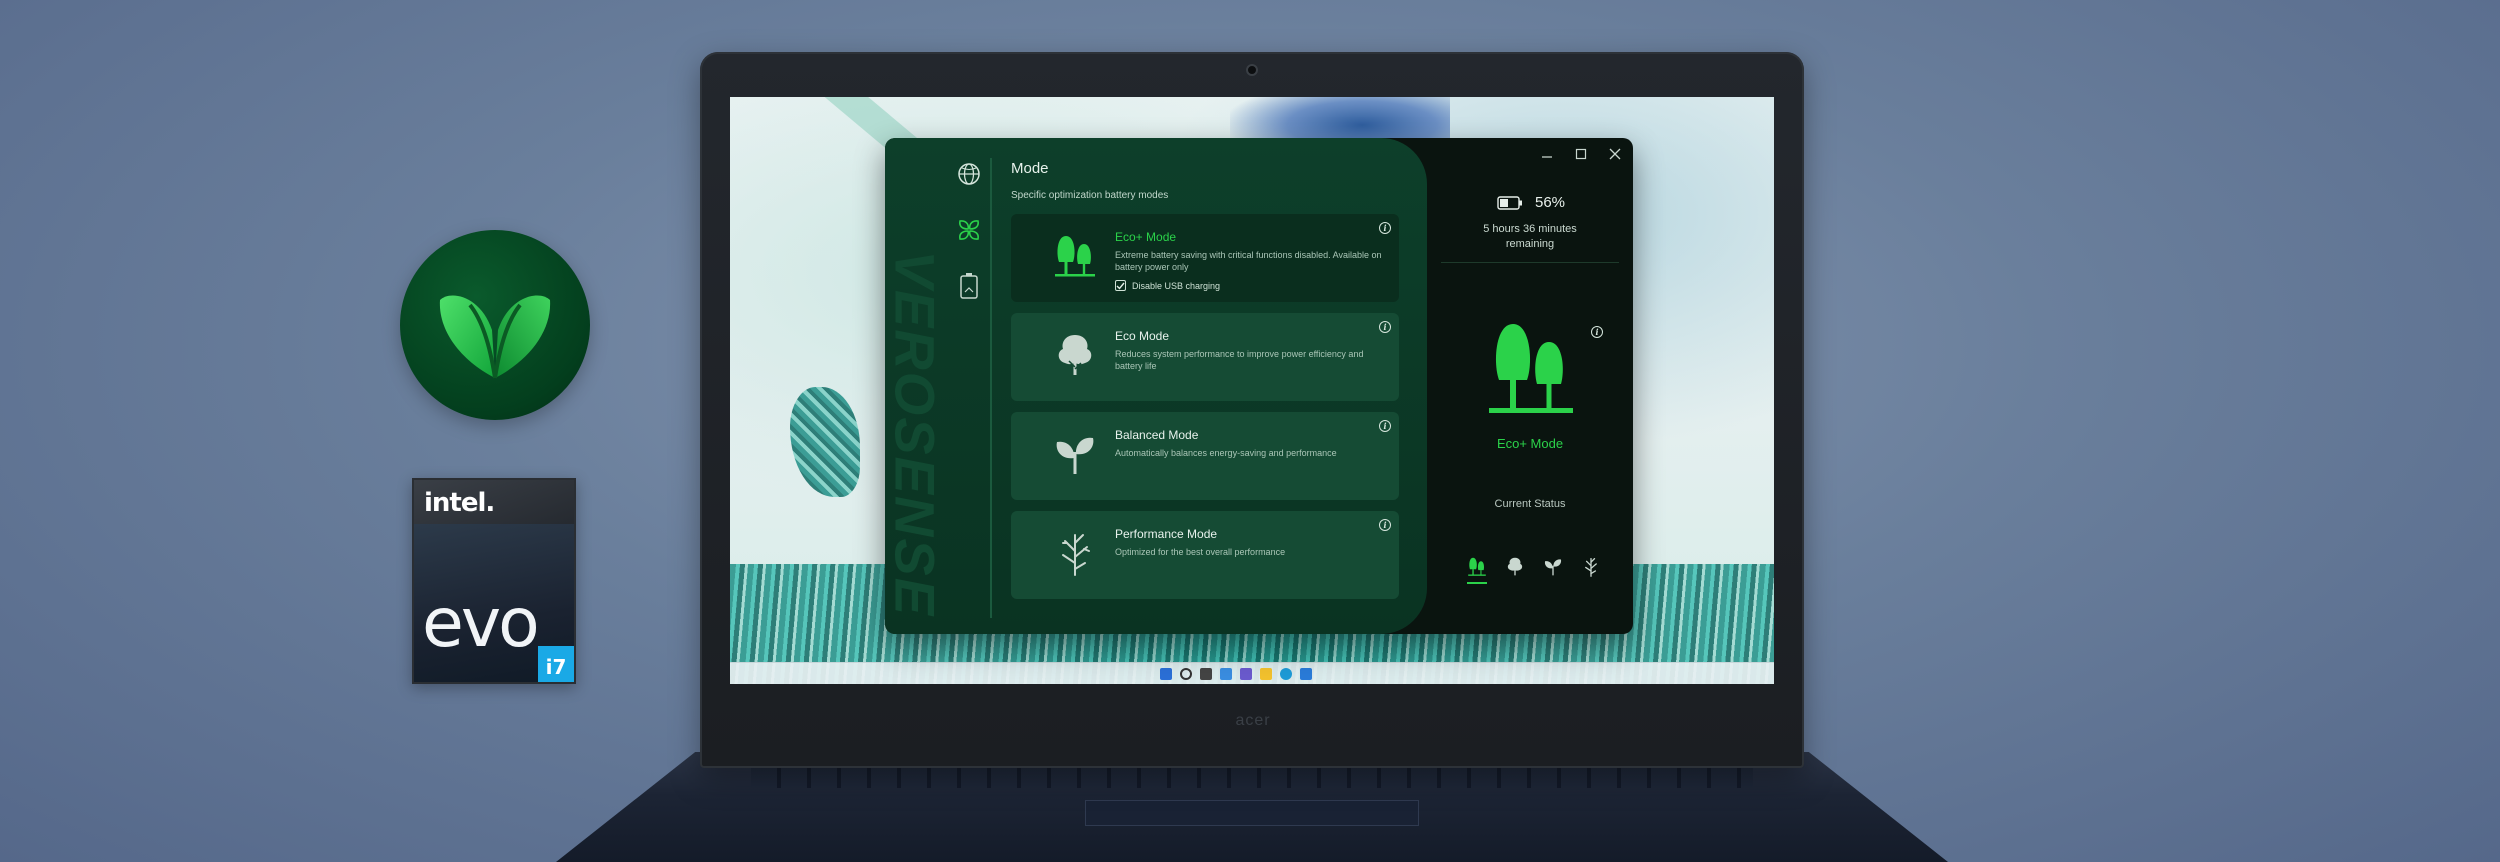  Describe the element at coordinates (1509, 202) in the screenshot. I see `battery-level-icon` at that location.